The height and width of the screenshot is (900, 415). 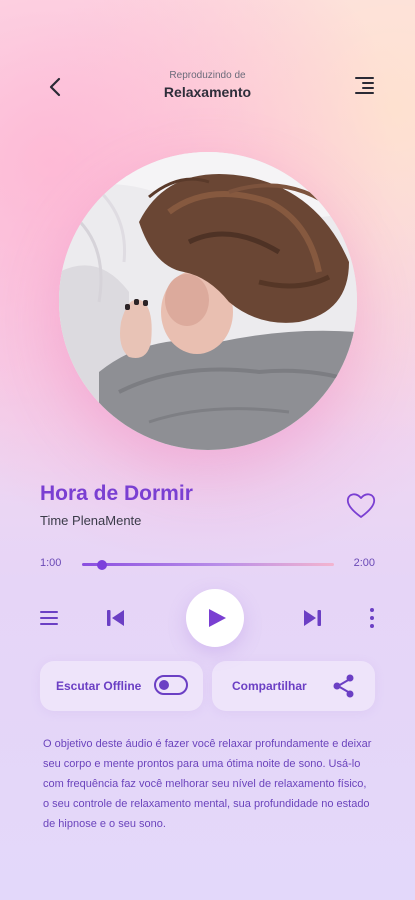 What do you see at coordinates (51, 563) in the screenshot?
I see `current-time: 1:00` at bounding box center [51, 563].